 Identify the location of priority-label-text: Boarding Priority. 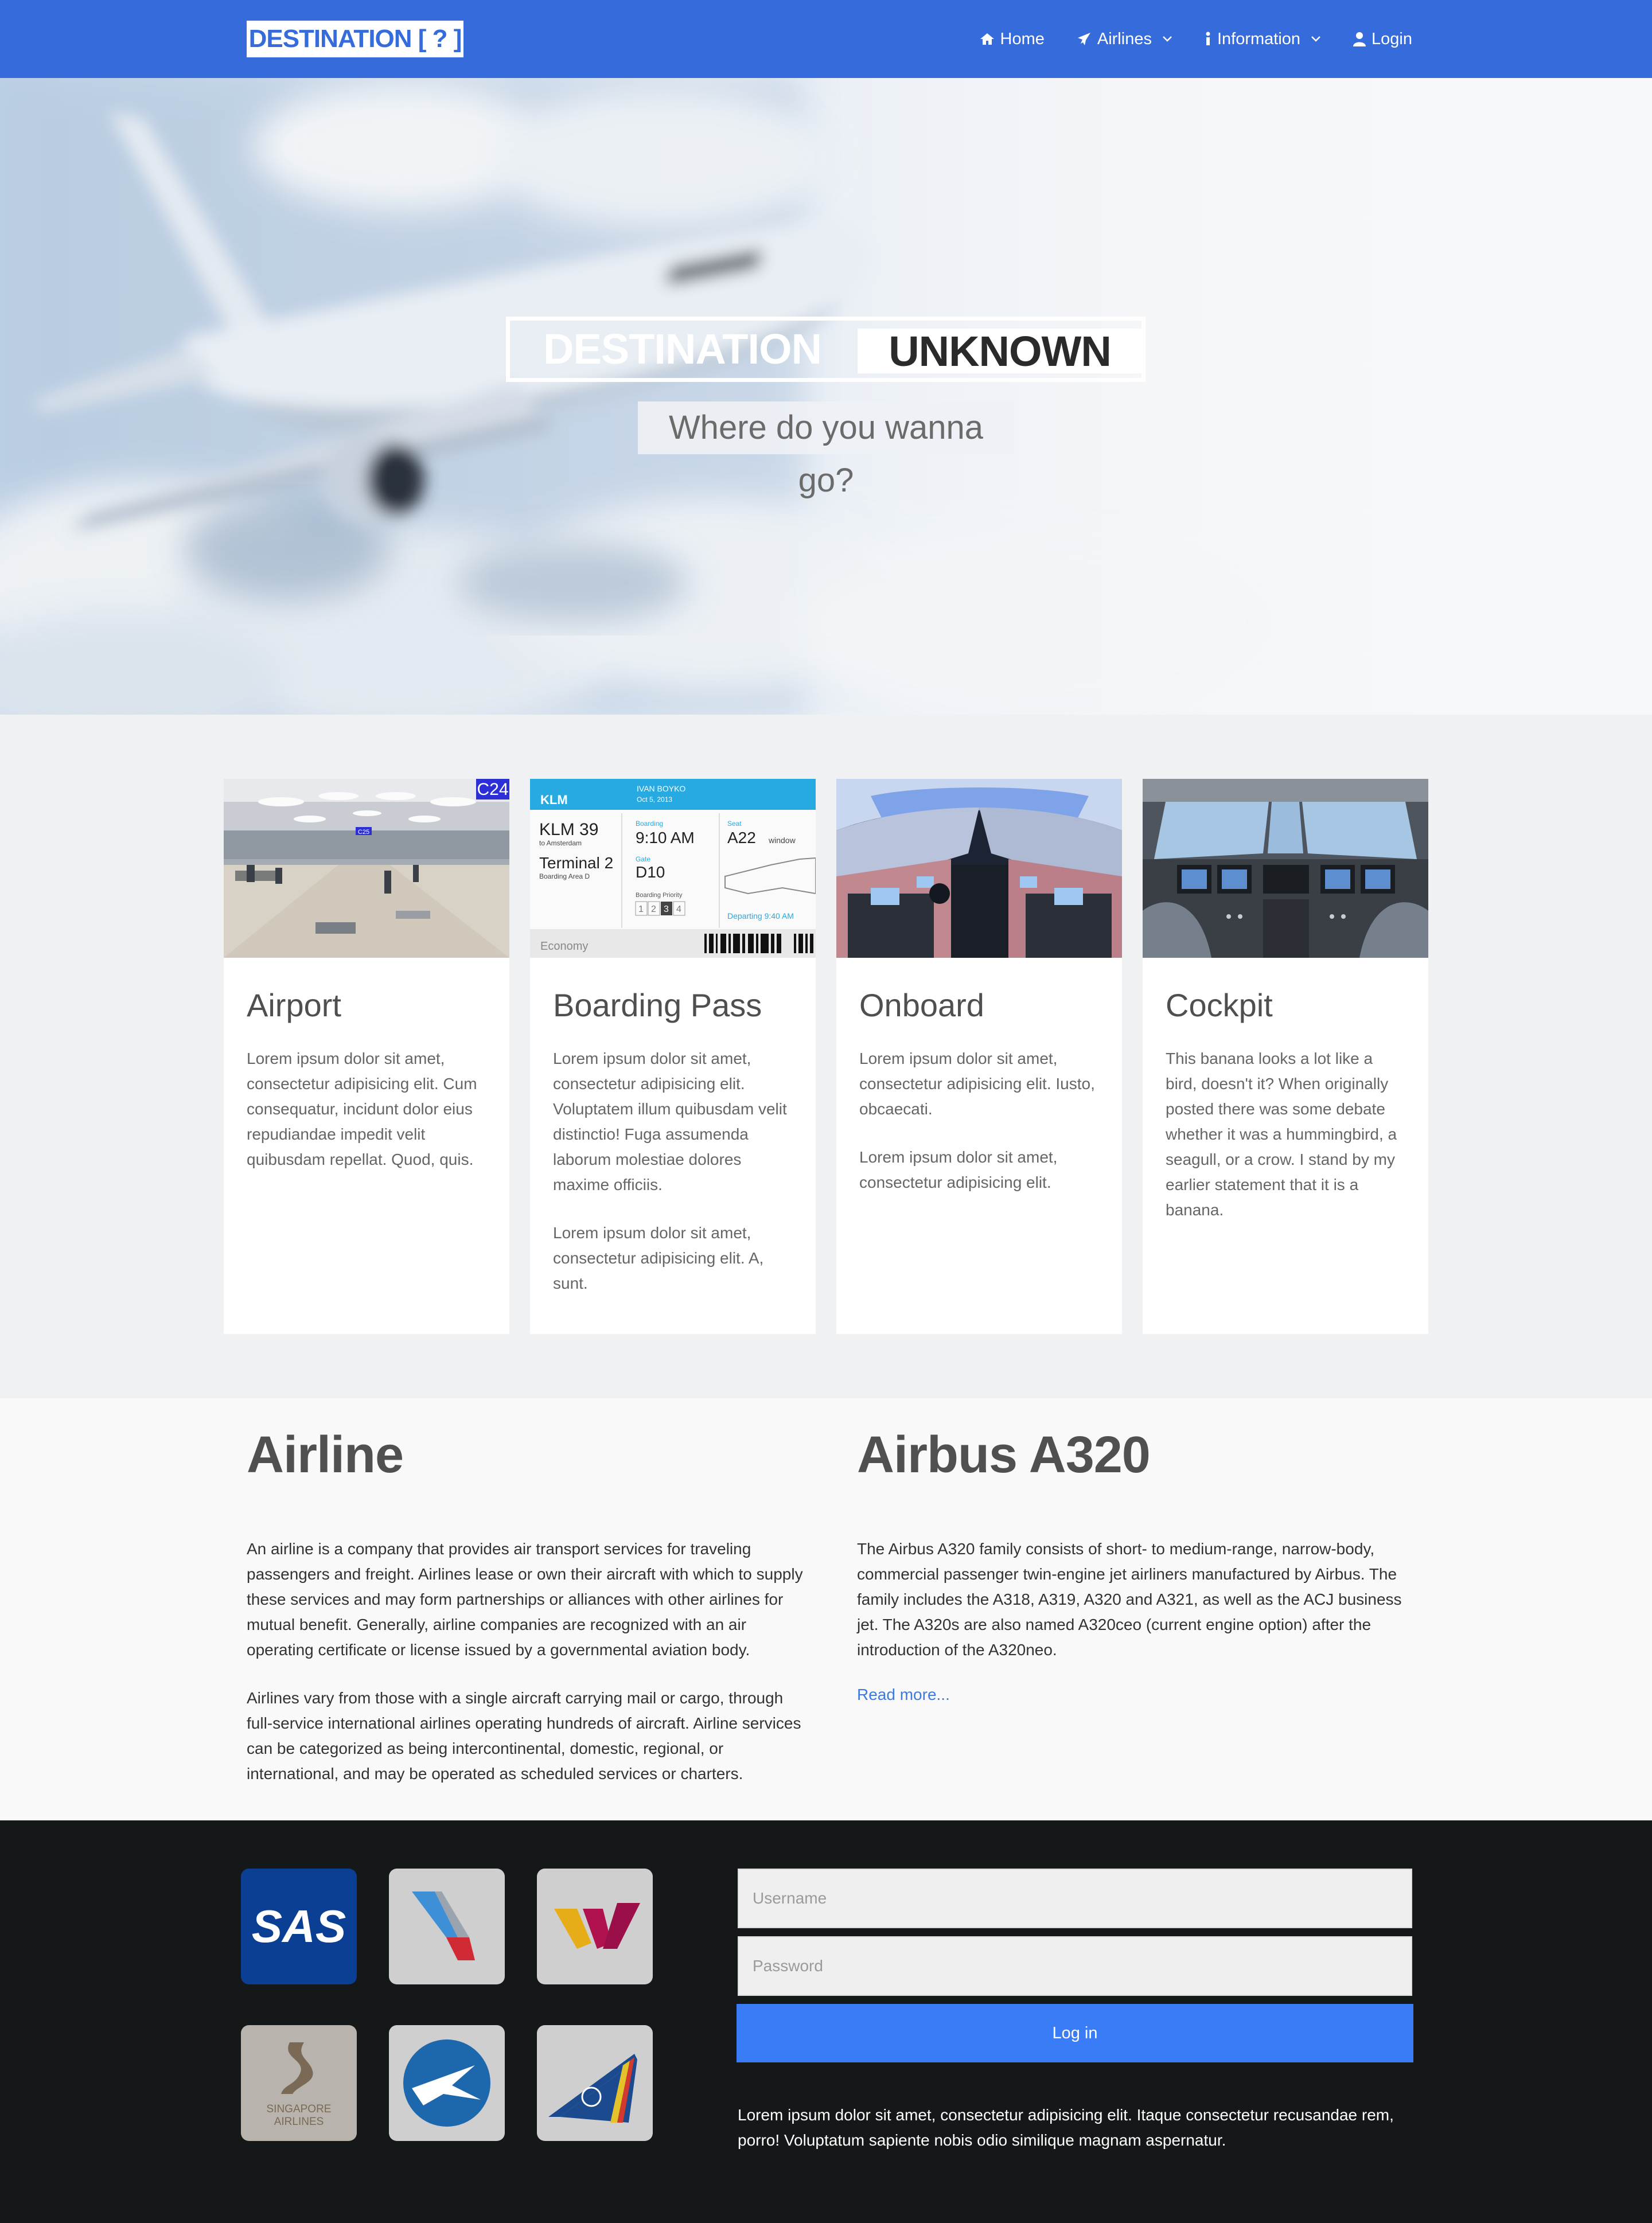
(659, 895).